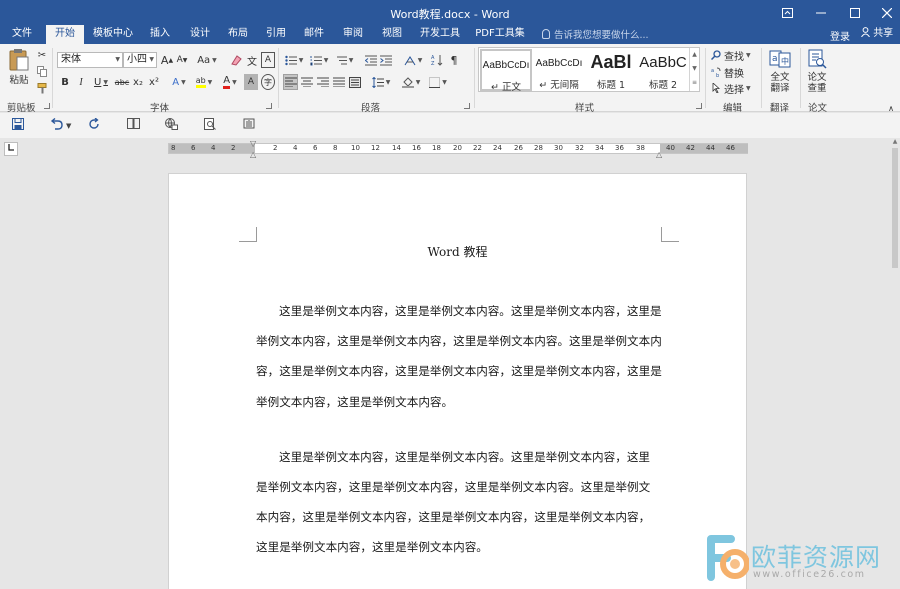  What do you see at coordinates (133, 125) in the screenshot?
I see `read-mode-icon` at bounding box center [133, 125].